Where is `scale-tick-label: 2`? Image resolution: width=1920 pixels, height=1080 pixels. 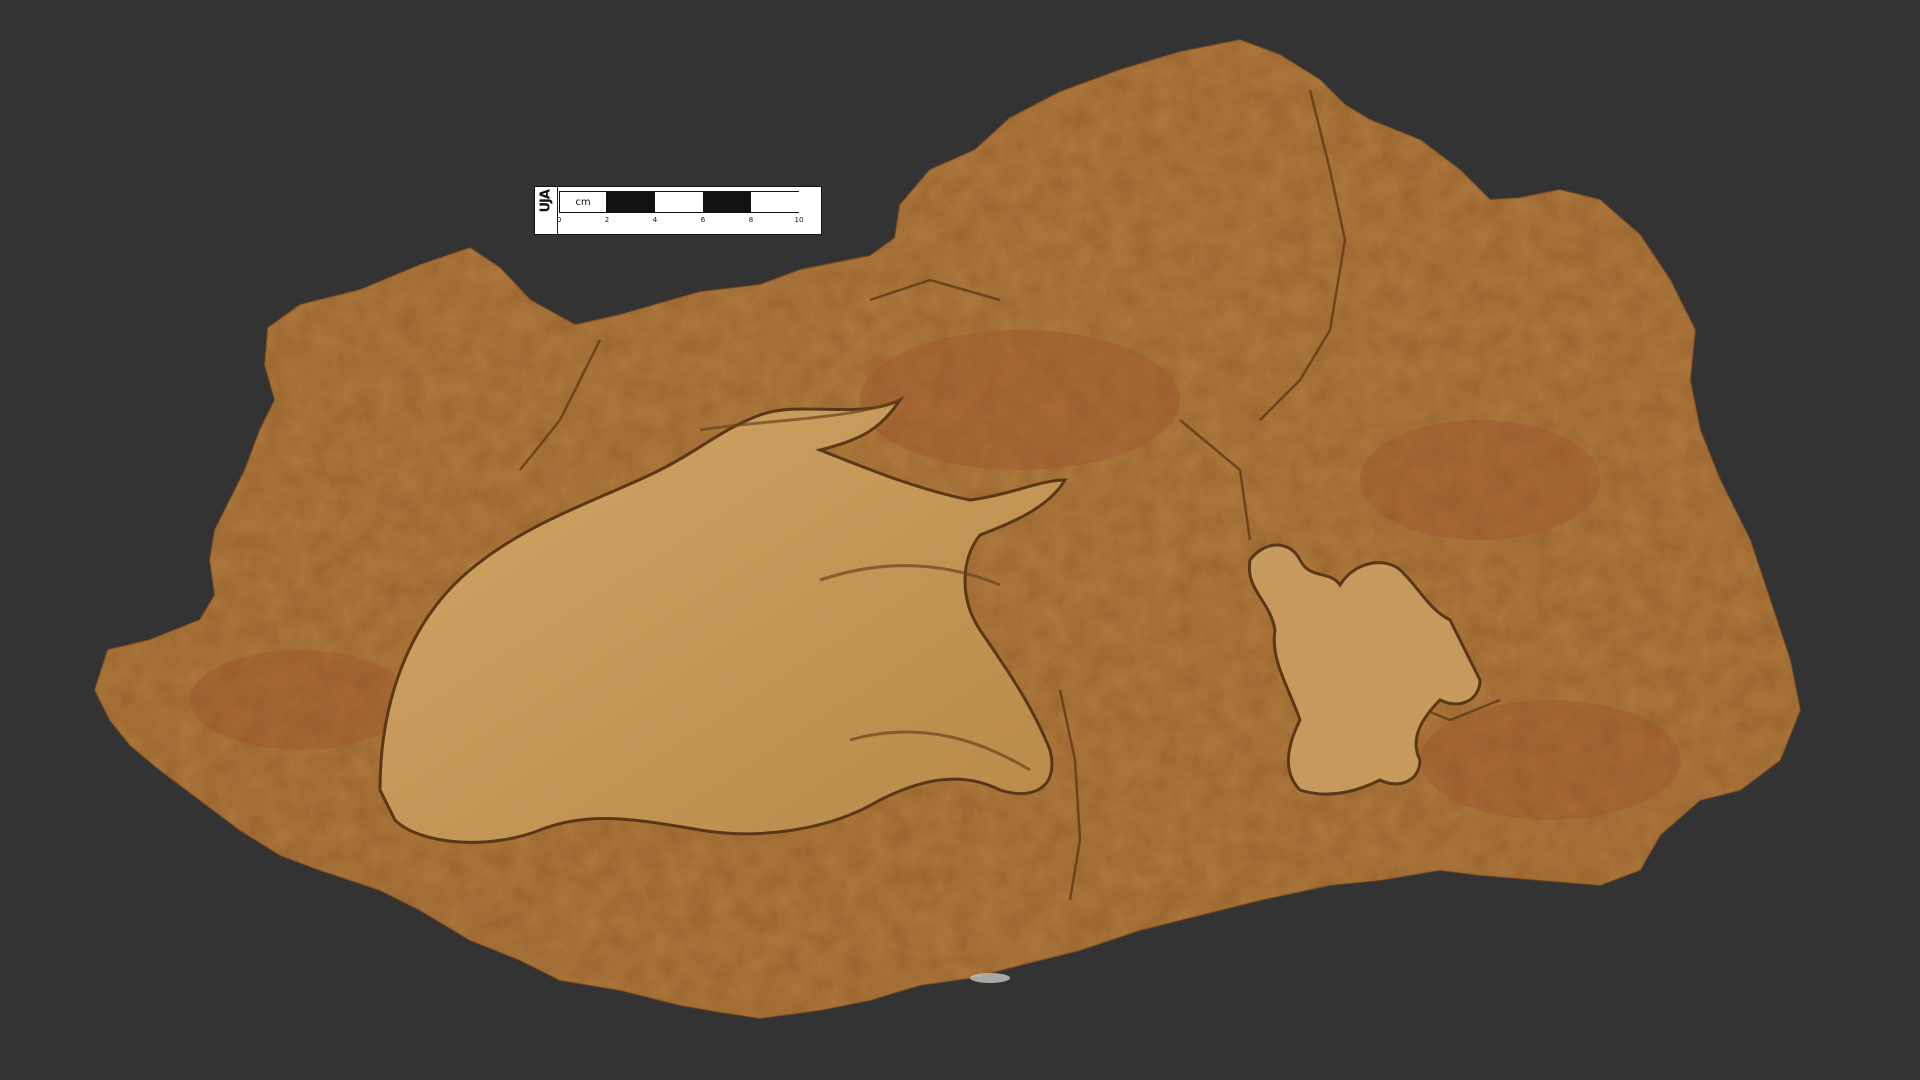
scale-tick-label: 2 is located at coordinates (607, 220).